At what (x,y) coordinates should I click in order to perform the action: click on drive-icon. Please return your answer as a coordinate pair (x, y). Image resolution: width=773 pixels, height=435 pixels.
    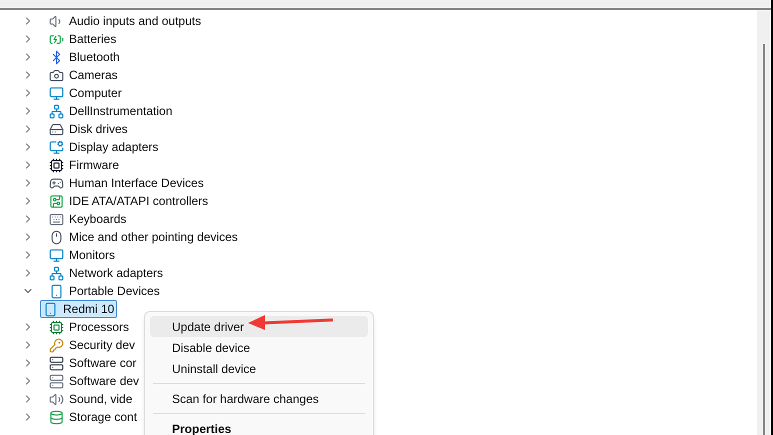
    Looking at the image, I should click on (56, 129).